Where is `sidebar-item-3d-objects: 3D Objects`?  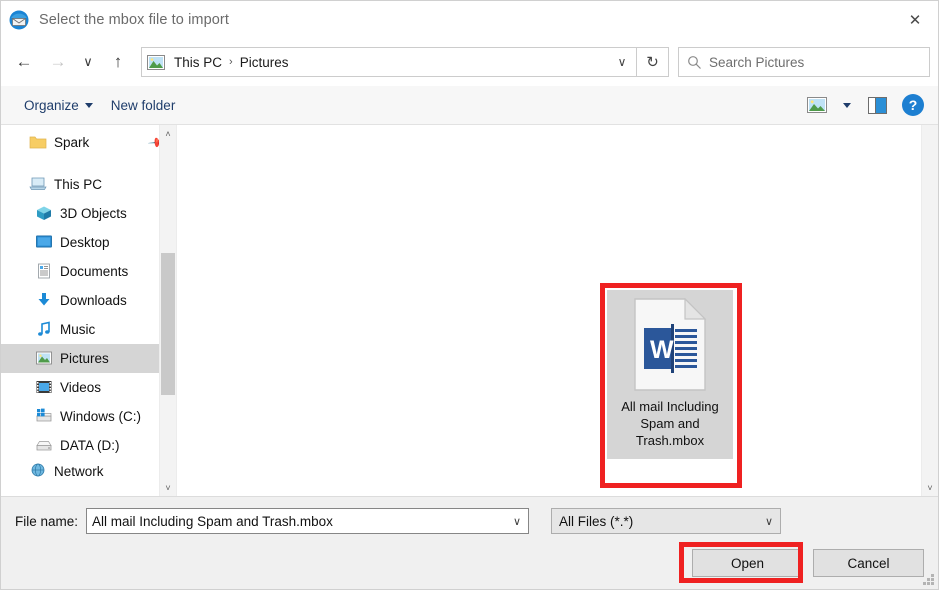
sidebar-item-3d-objects: 3D Objects is located at coordinates (88, 213).